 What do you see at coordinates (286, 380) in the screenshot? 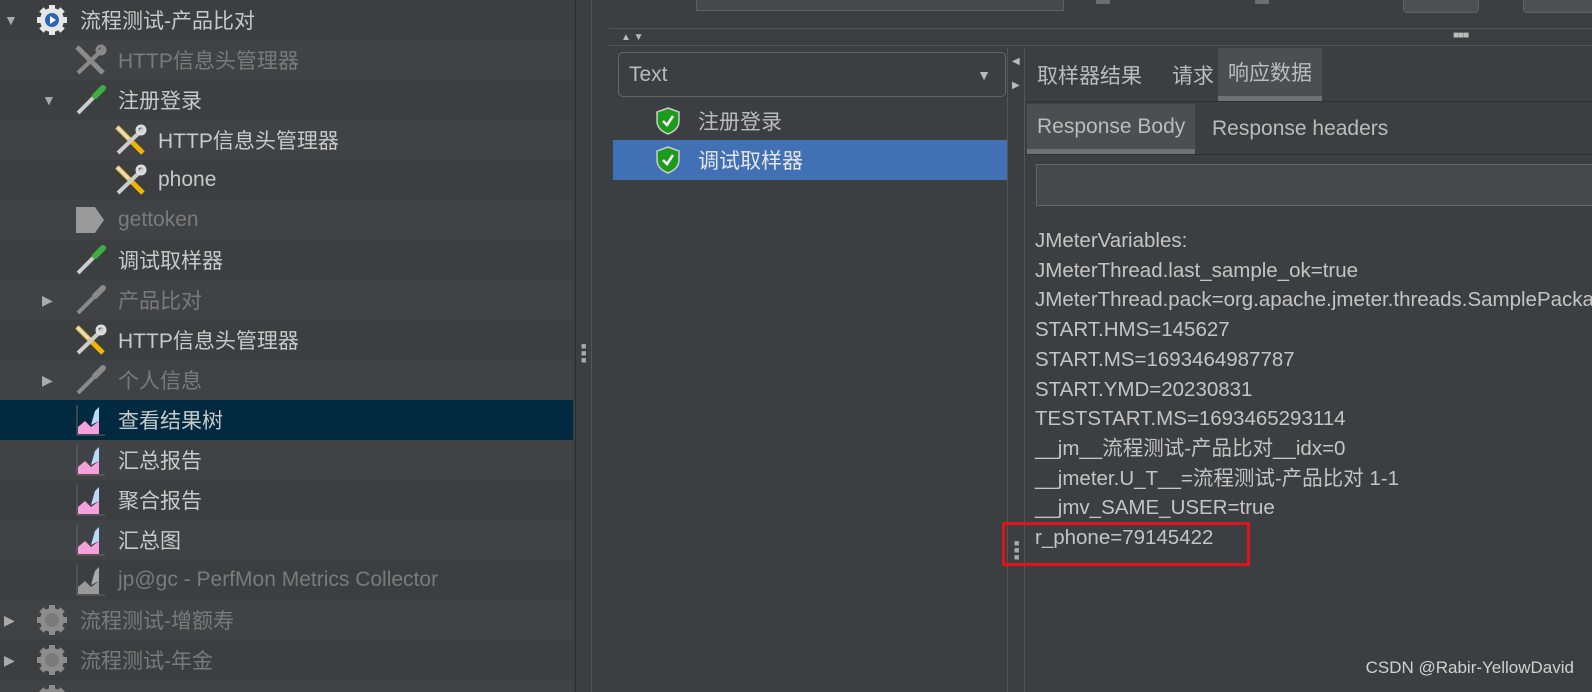
I see `tree-node: ▶ 个人信息` at bounding box center [286, 380].